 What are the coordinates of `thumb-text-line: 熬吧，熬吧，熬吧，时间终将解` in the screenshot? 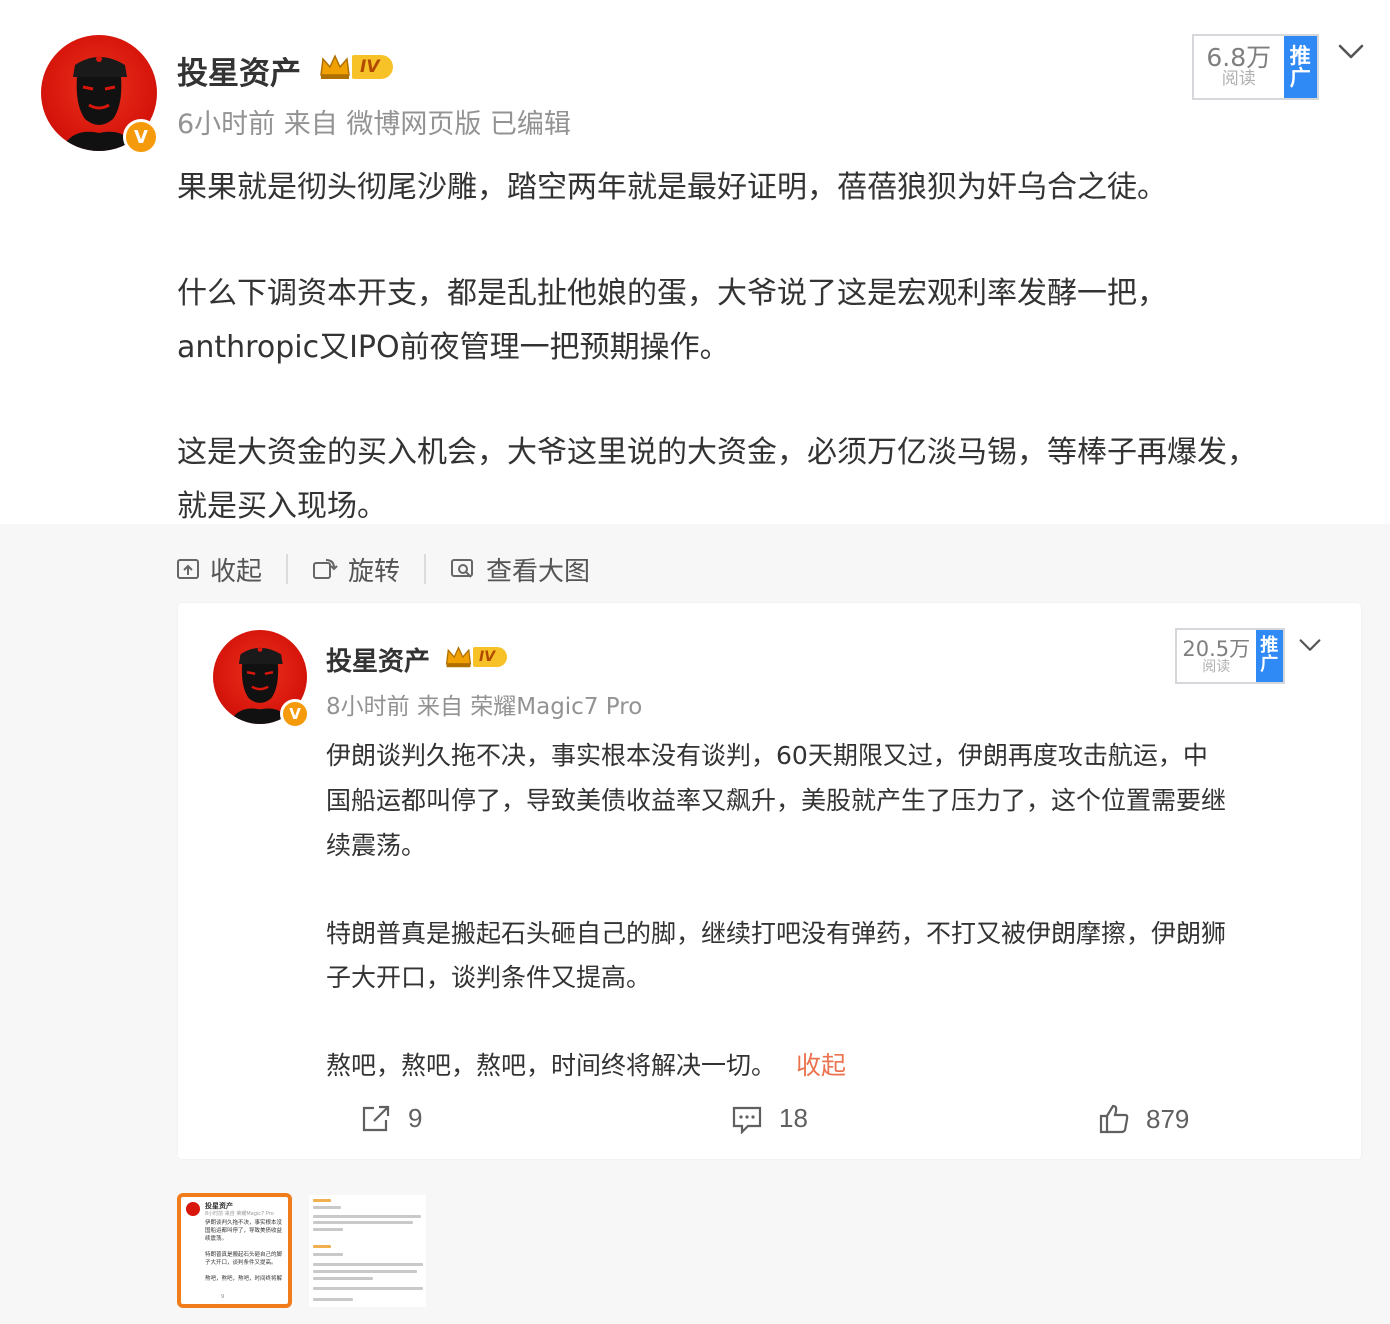 It's located at (244, 1279).